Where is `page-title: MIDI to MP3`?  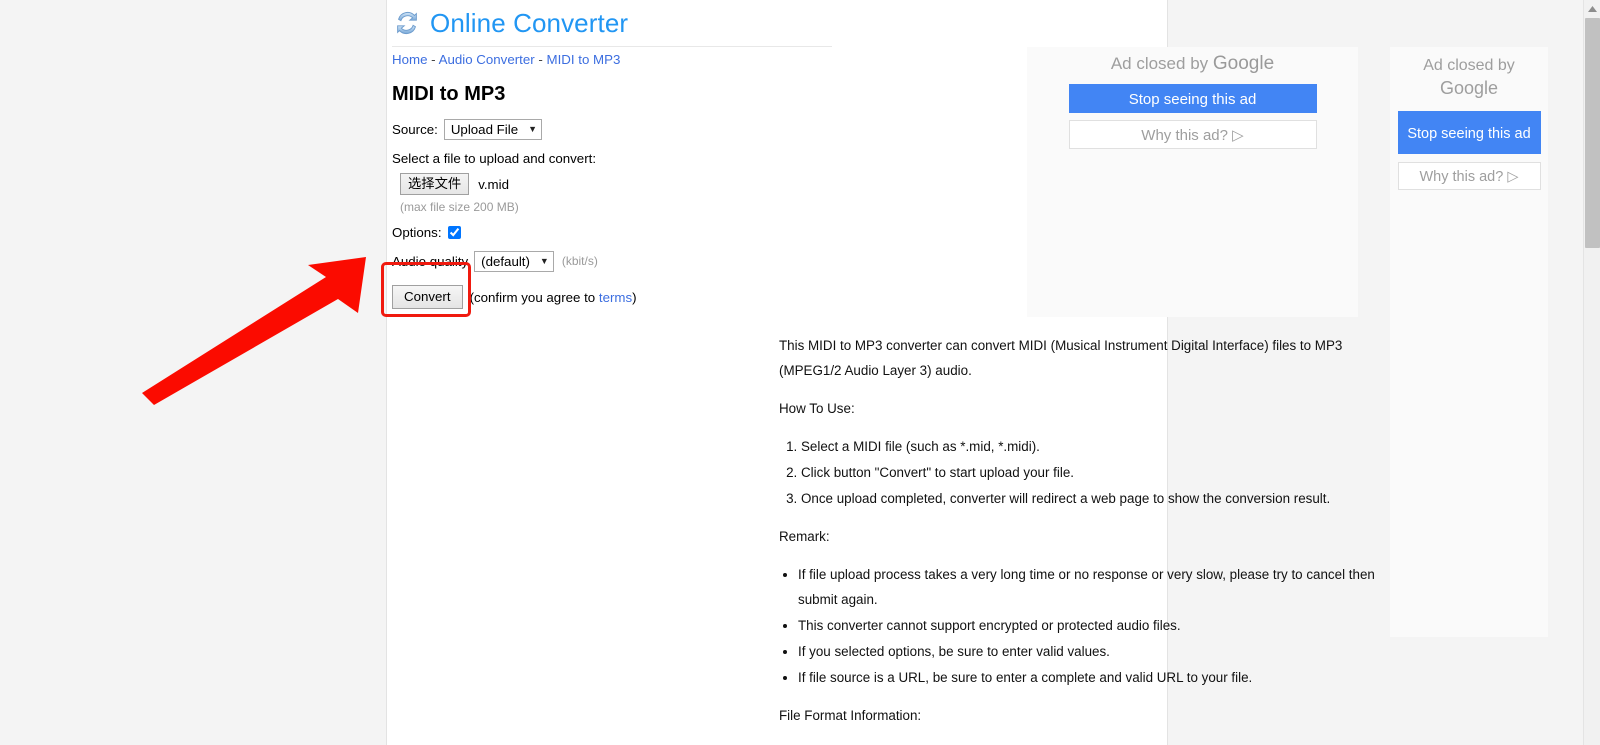
page-title: MIDI to MP3 is located at coordinates (449, 94).